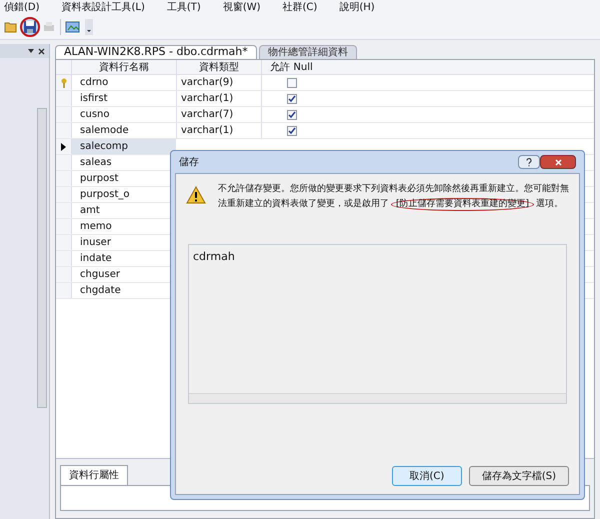  What do you see at coordinates (49, 27) in the screenshot?
I see `printer-icon` at bounding box center [49, 27].